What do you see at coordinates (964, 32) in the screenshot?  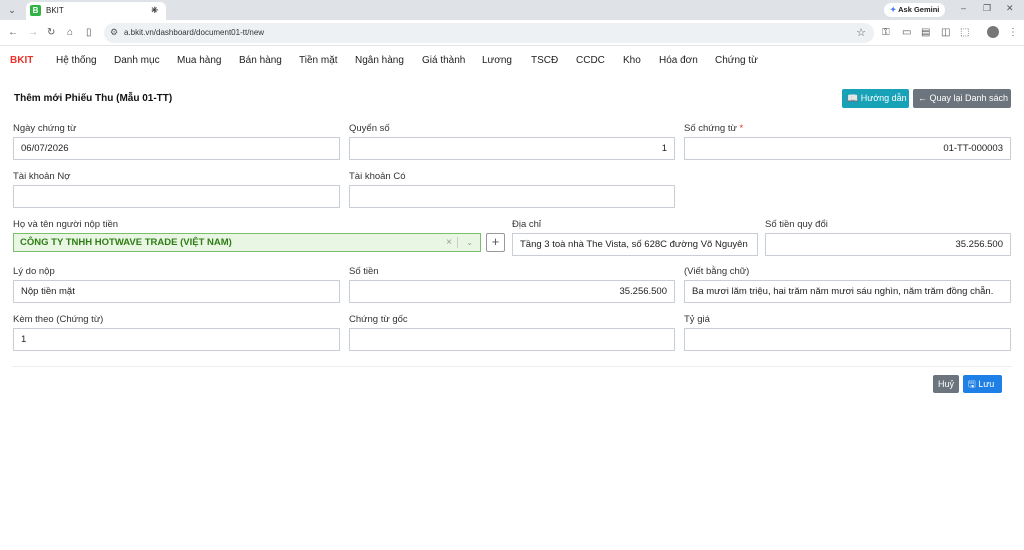 I see `extensions-icon: ⬚` at bounding box center [964, 32].